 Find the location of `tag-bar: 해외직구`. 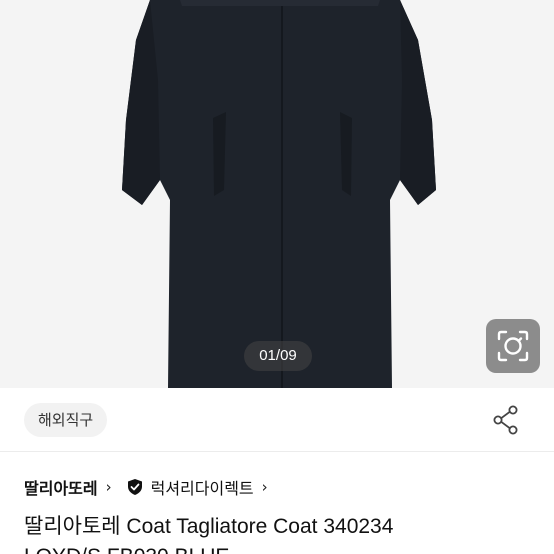

tag-bar: 해외직구 is located at coordinates (277, 420).